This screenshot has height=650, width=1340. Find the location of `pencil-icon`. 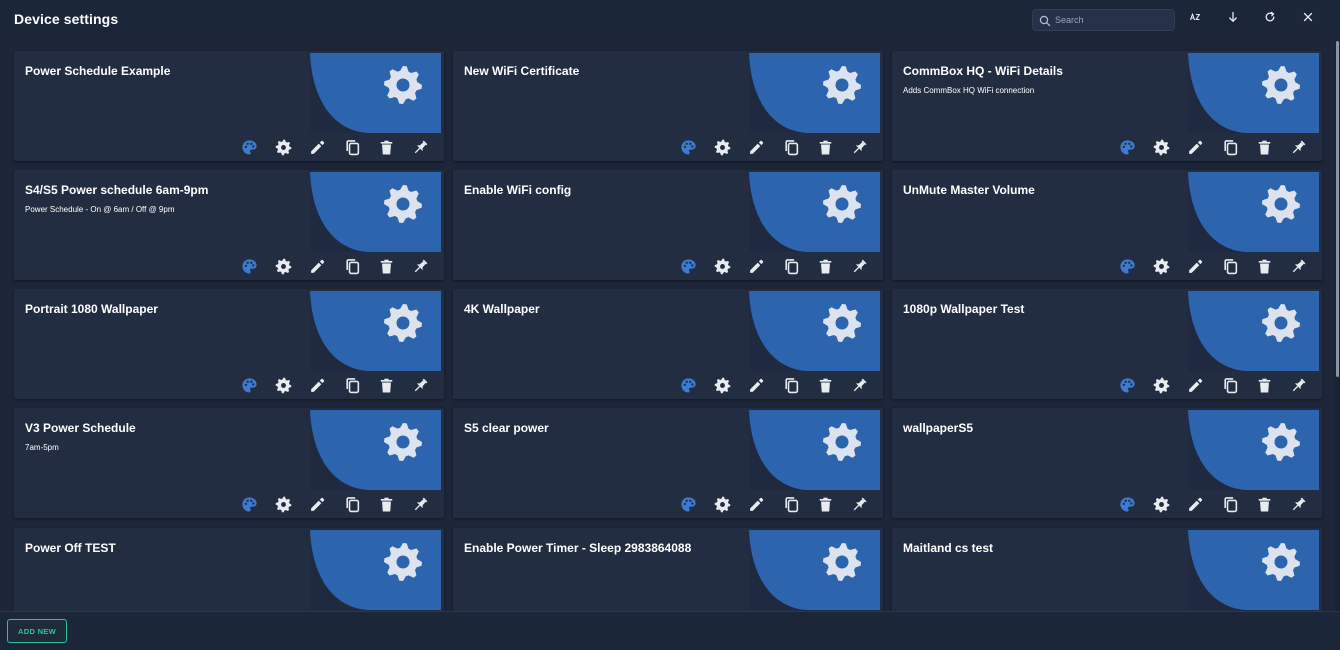

pencil-icon is located at coordinates (756, 504).